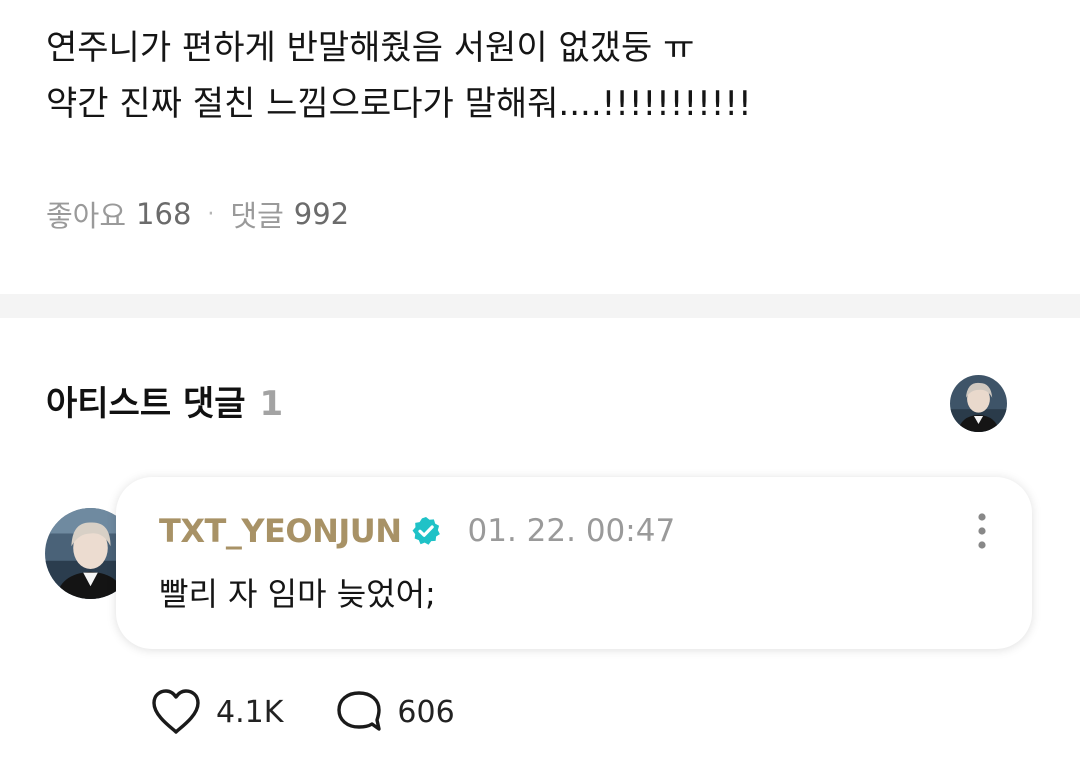 This screenshot has width=1080, height=758. I want to click on heart-icon, so click(176, 711).